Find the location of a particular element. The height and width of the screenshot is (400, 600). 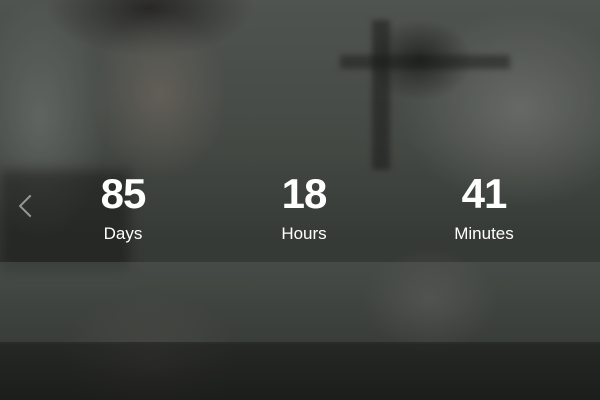

countdown-minutes: 41 Minutes is located at coordinates (484, 207).